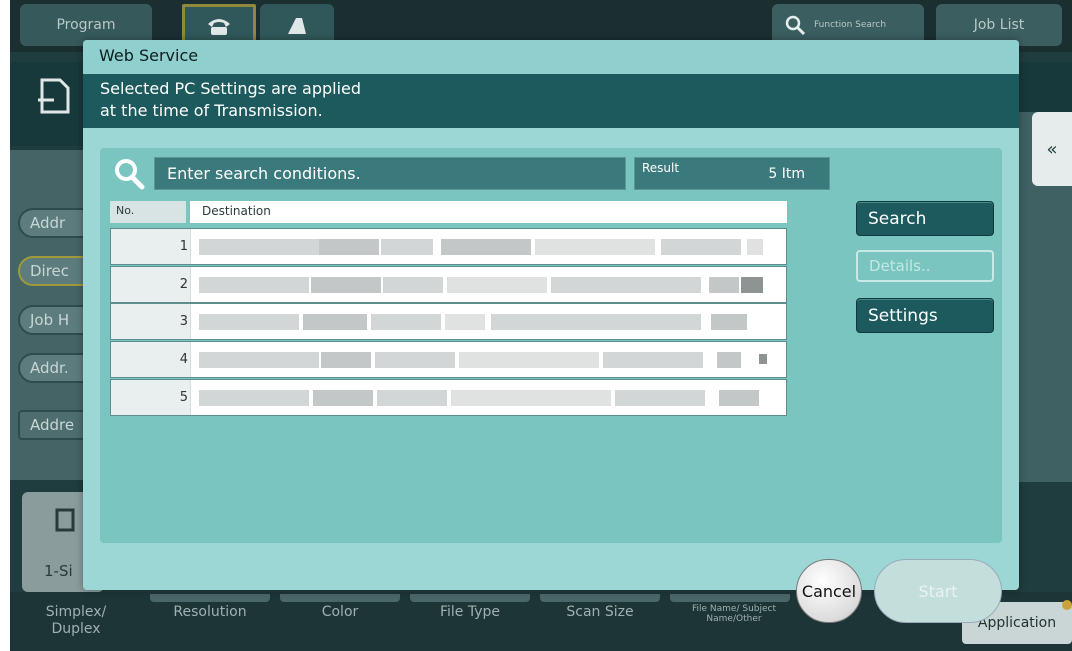 This screenshot has width=1072, height=651. I want to click on phone-icon, so click(219, 27).